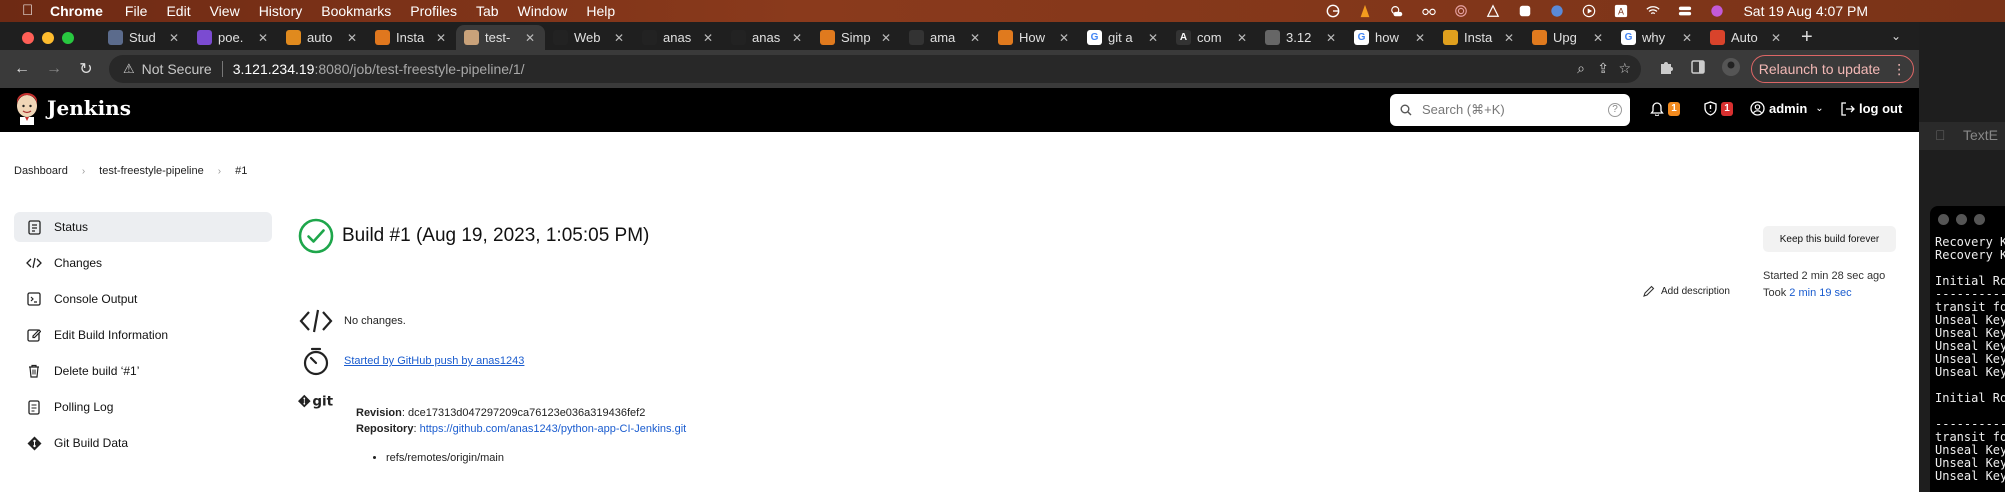  What do you see at coordinates (22, 69) in the screenshot?
I see `back-arrow-icon: ←` at bounding box center [22, 69].